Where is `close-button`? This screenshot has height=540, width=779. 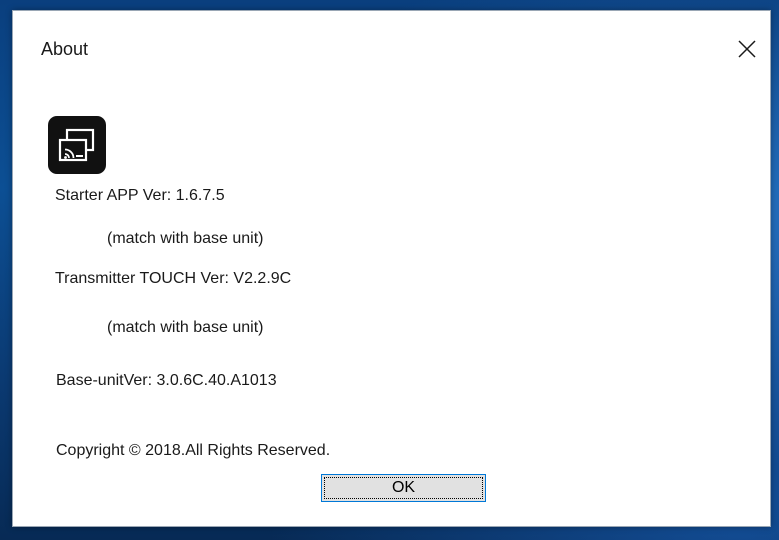 close-button is located at coordinates (747, 49).